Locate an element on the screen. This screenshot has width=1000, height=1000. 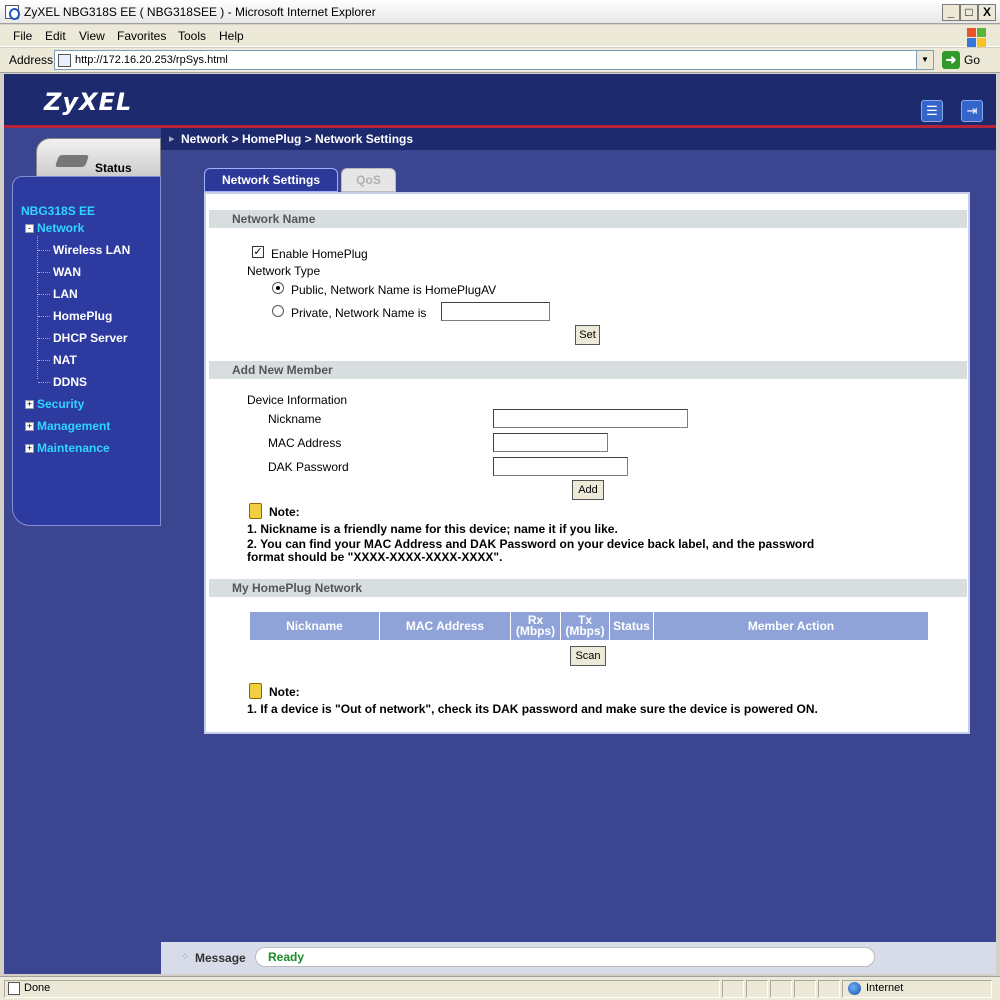
message-box: Ready is located at coordinates (565, 957).